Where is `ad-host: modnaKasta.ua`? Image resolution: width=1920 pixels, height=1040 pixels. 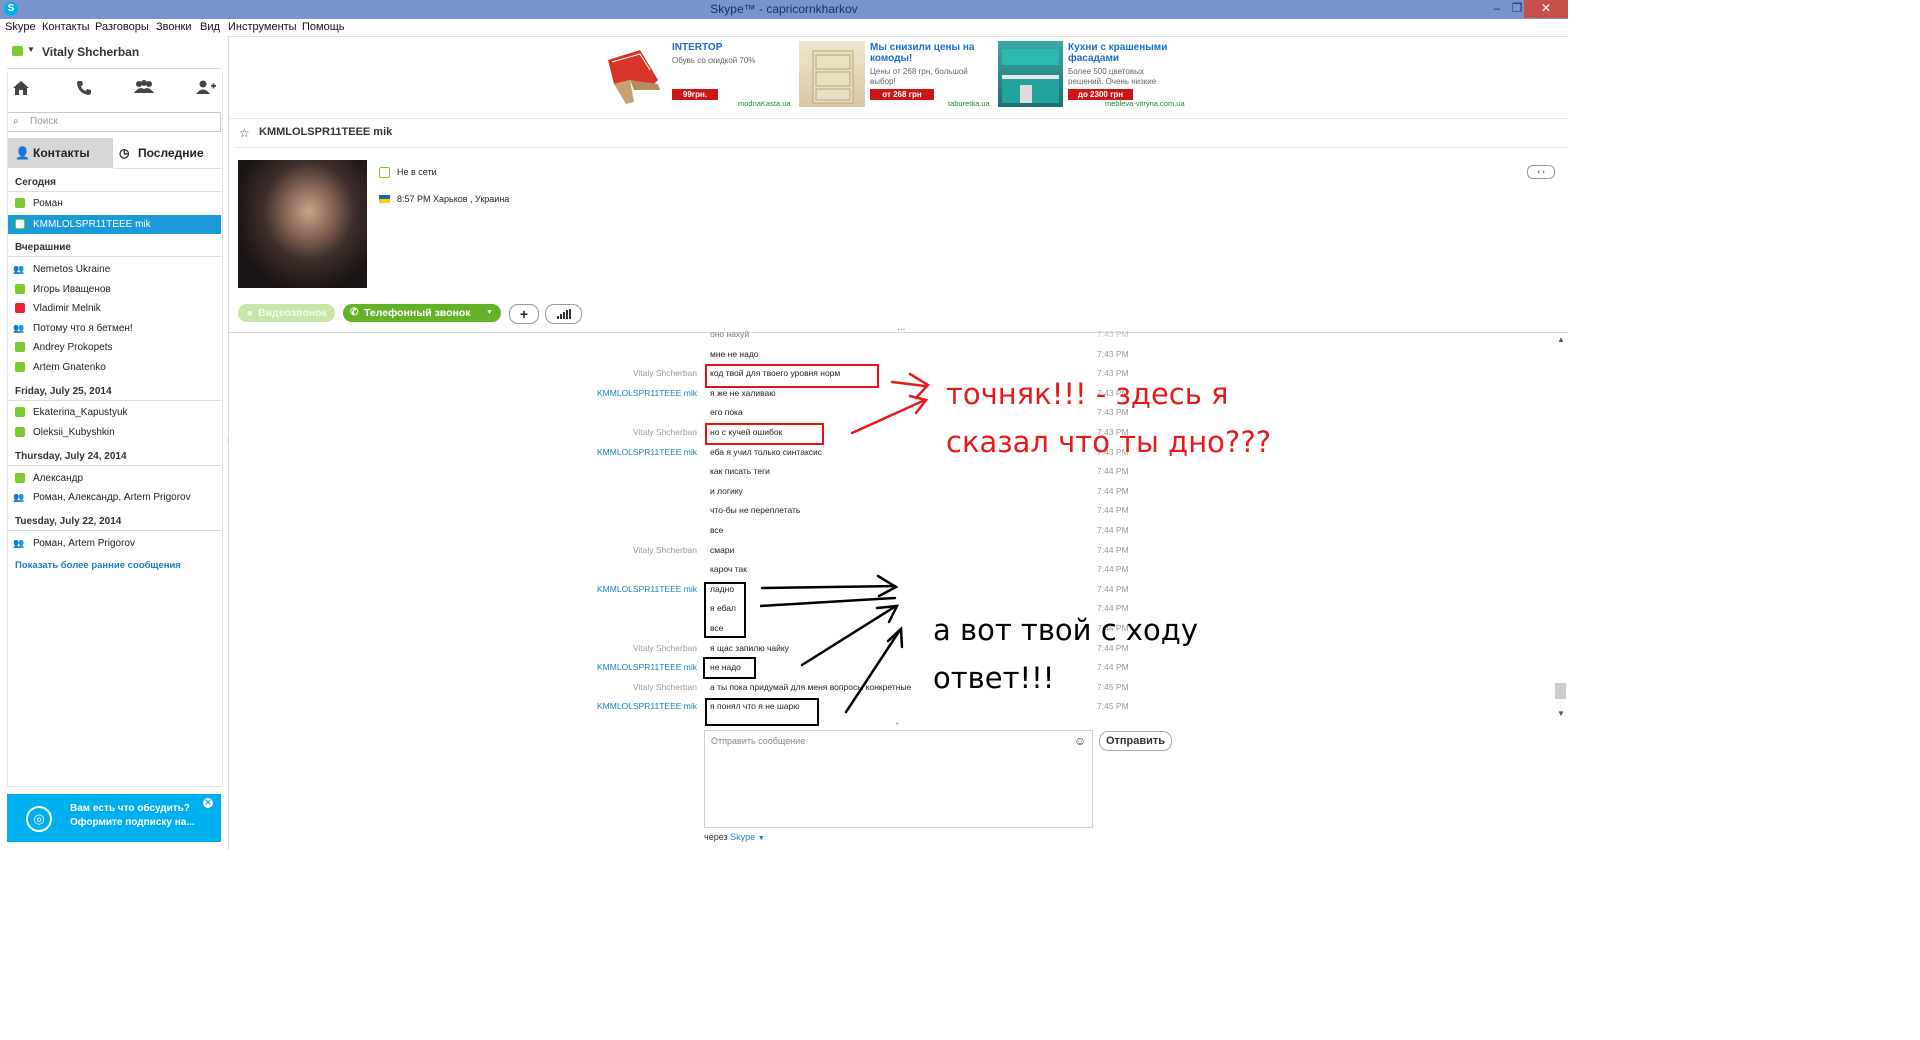 ad-host: modnaKasta.ua is located at coordinates (764, 103).